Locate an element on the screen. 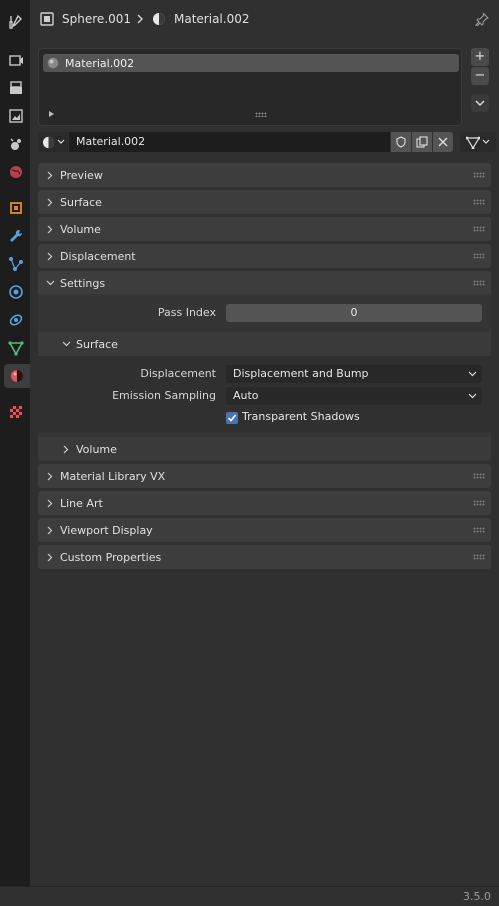  properties-tab-bar is located at coordinates (15, 443).